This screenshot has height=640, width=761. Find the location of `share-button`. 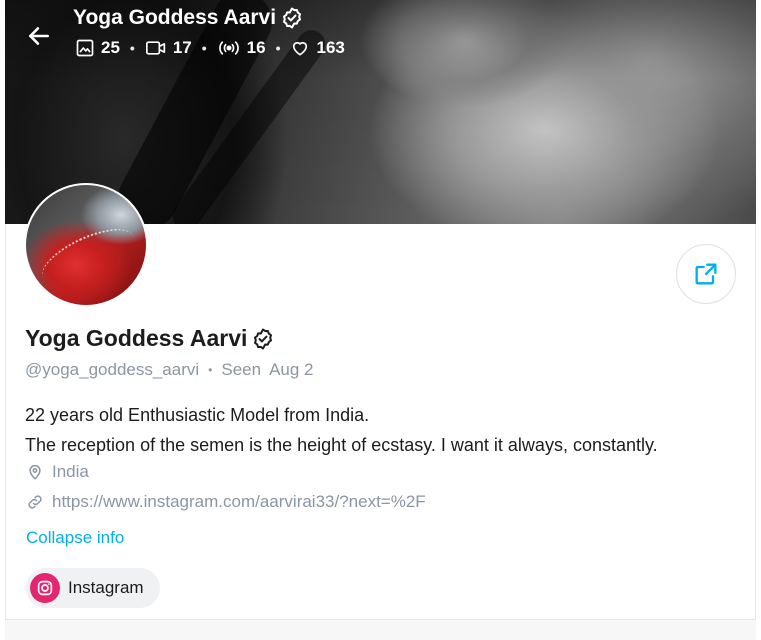

share-button is located at coordinates (706, 274).